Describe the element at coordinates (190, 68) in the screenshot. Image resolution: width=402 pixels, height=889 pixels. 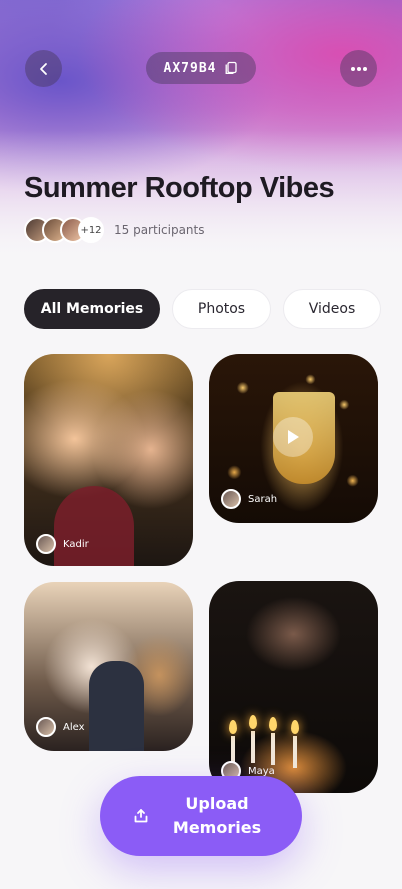
I see `event-code: AX79B4` at that location.